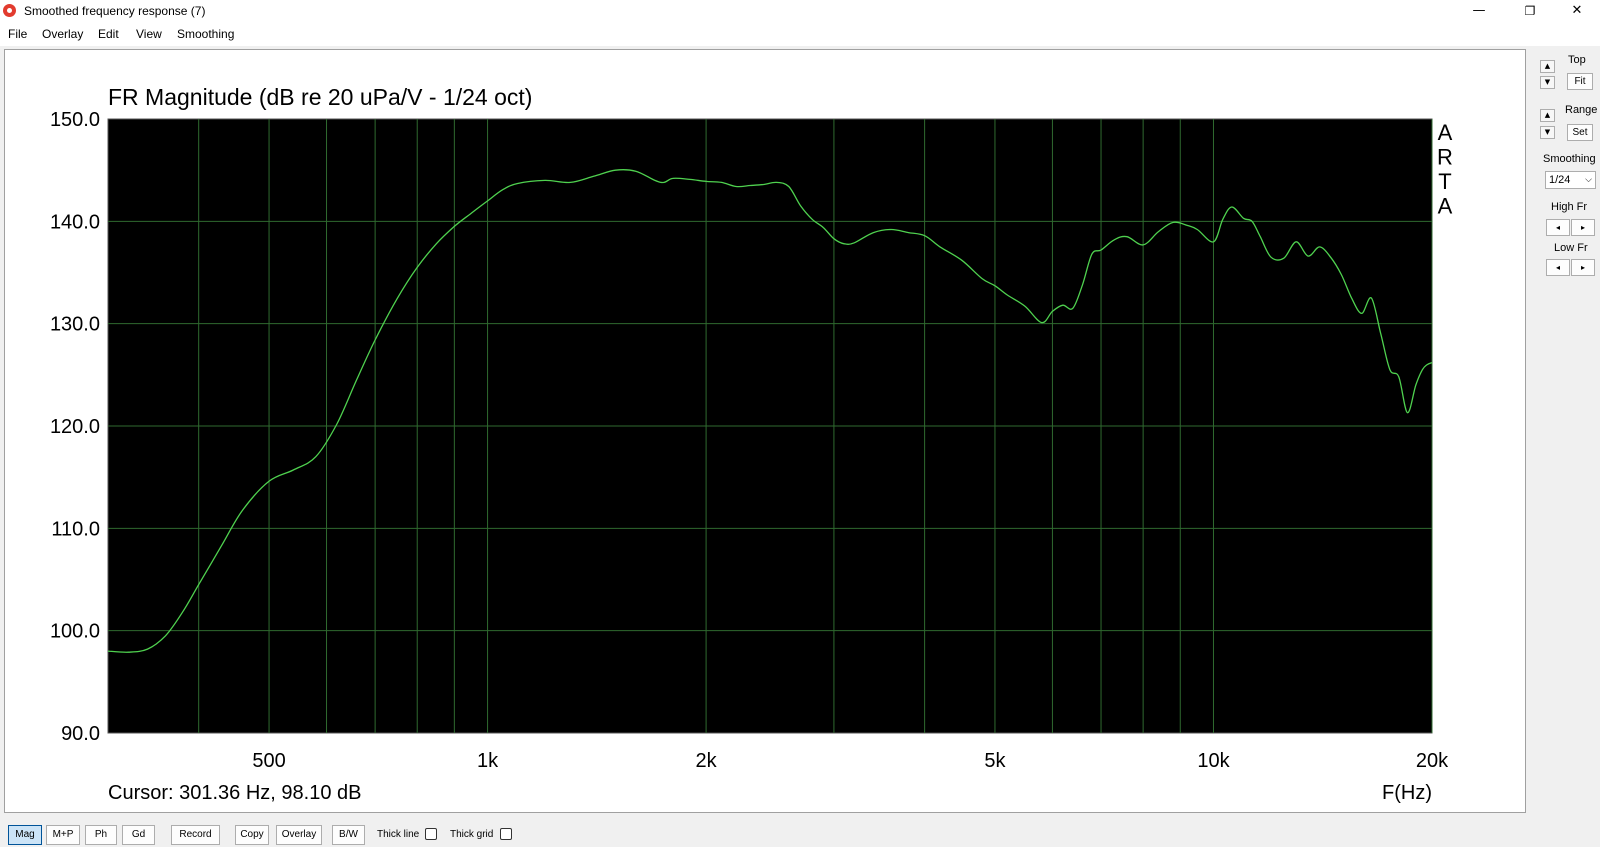 Image resolution: width=1600 pixels, height=847 pixels. I want to click on thick-grid-label: Thick grid, so click(472, 834).